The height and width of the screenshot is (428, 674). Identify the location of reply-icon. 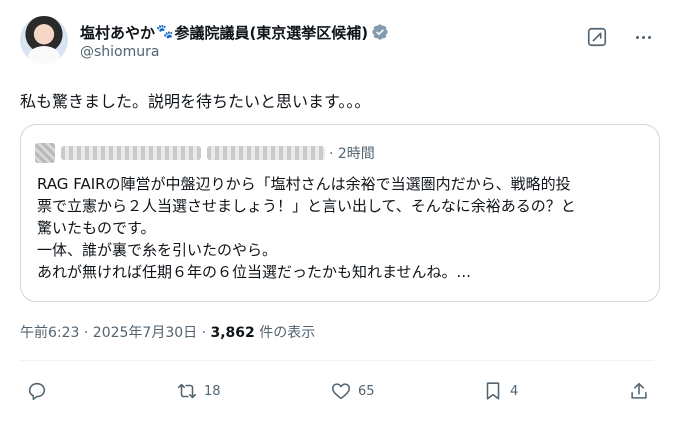
(37, 391).